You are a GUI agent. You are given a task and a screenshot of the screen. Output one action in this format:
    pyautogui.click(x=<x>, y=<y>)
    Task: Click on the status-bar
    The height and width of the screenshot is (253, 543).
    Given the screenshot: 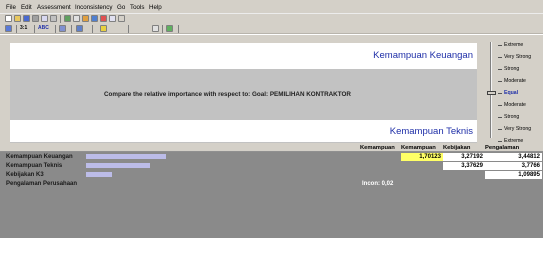 What is the action you would take?
    pyautogui.click(x=271, y=245)
    